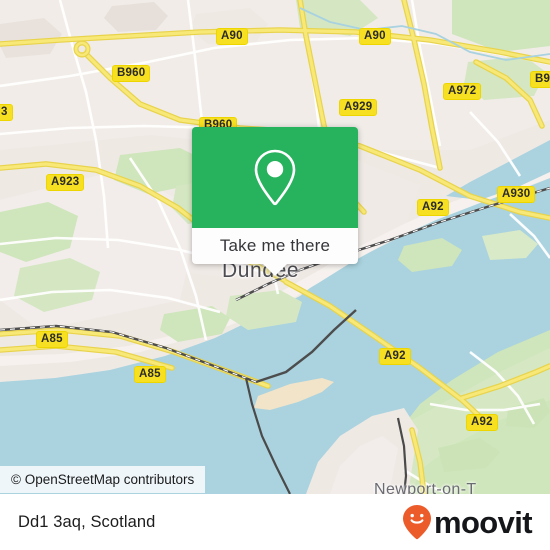 This screenshot has width=550, height=550. What do you see at coordinates (462, 91) in the screenshot?
I see `road-shield: A972` at bounding box center [462, 91].